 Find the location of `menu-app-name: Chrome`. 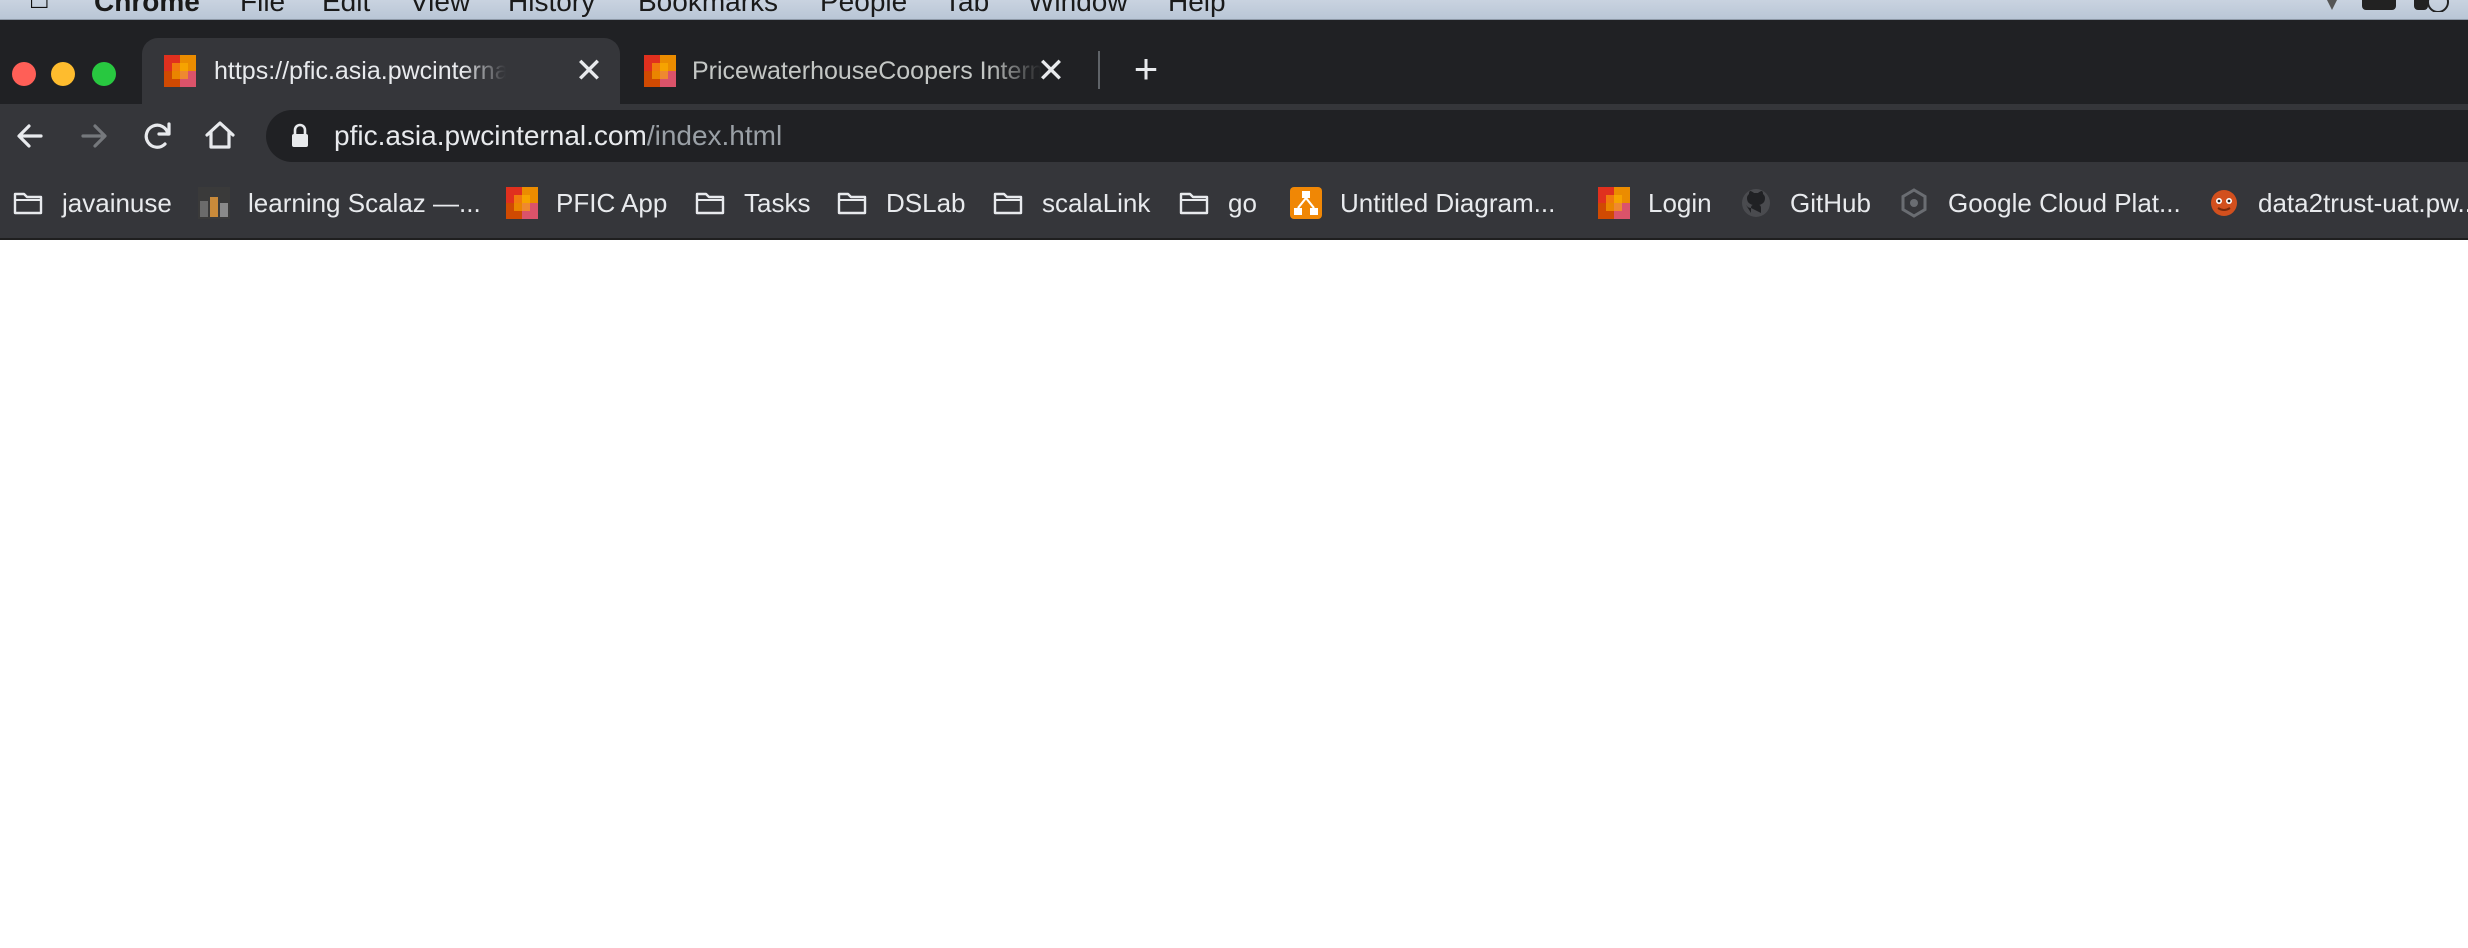

menu-app-name: Chrome is located at coordinates (147, 9).